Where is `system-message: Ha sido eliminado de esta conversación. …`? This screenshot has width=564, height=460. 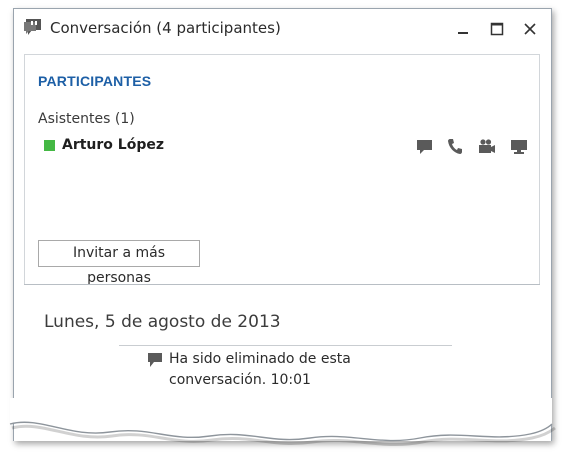
system-message: Ha sido eliminado de esta conversación. … is located at coordinates (284, 370).